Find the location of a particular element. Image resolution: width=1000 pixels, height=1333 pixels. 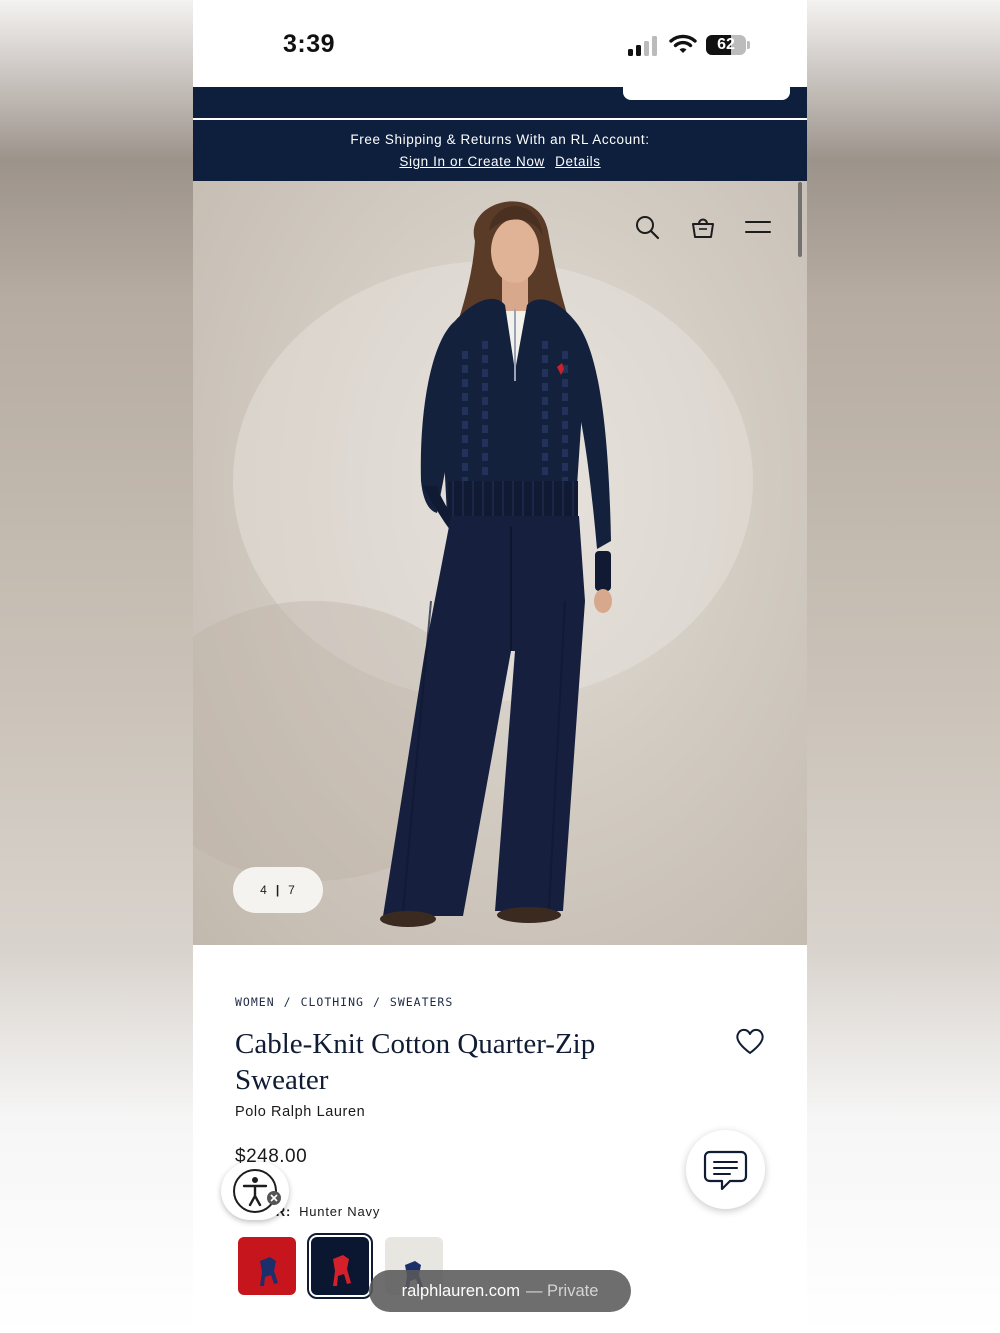

battery-cap is located at coordinates (748, 45).